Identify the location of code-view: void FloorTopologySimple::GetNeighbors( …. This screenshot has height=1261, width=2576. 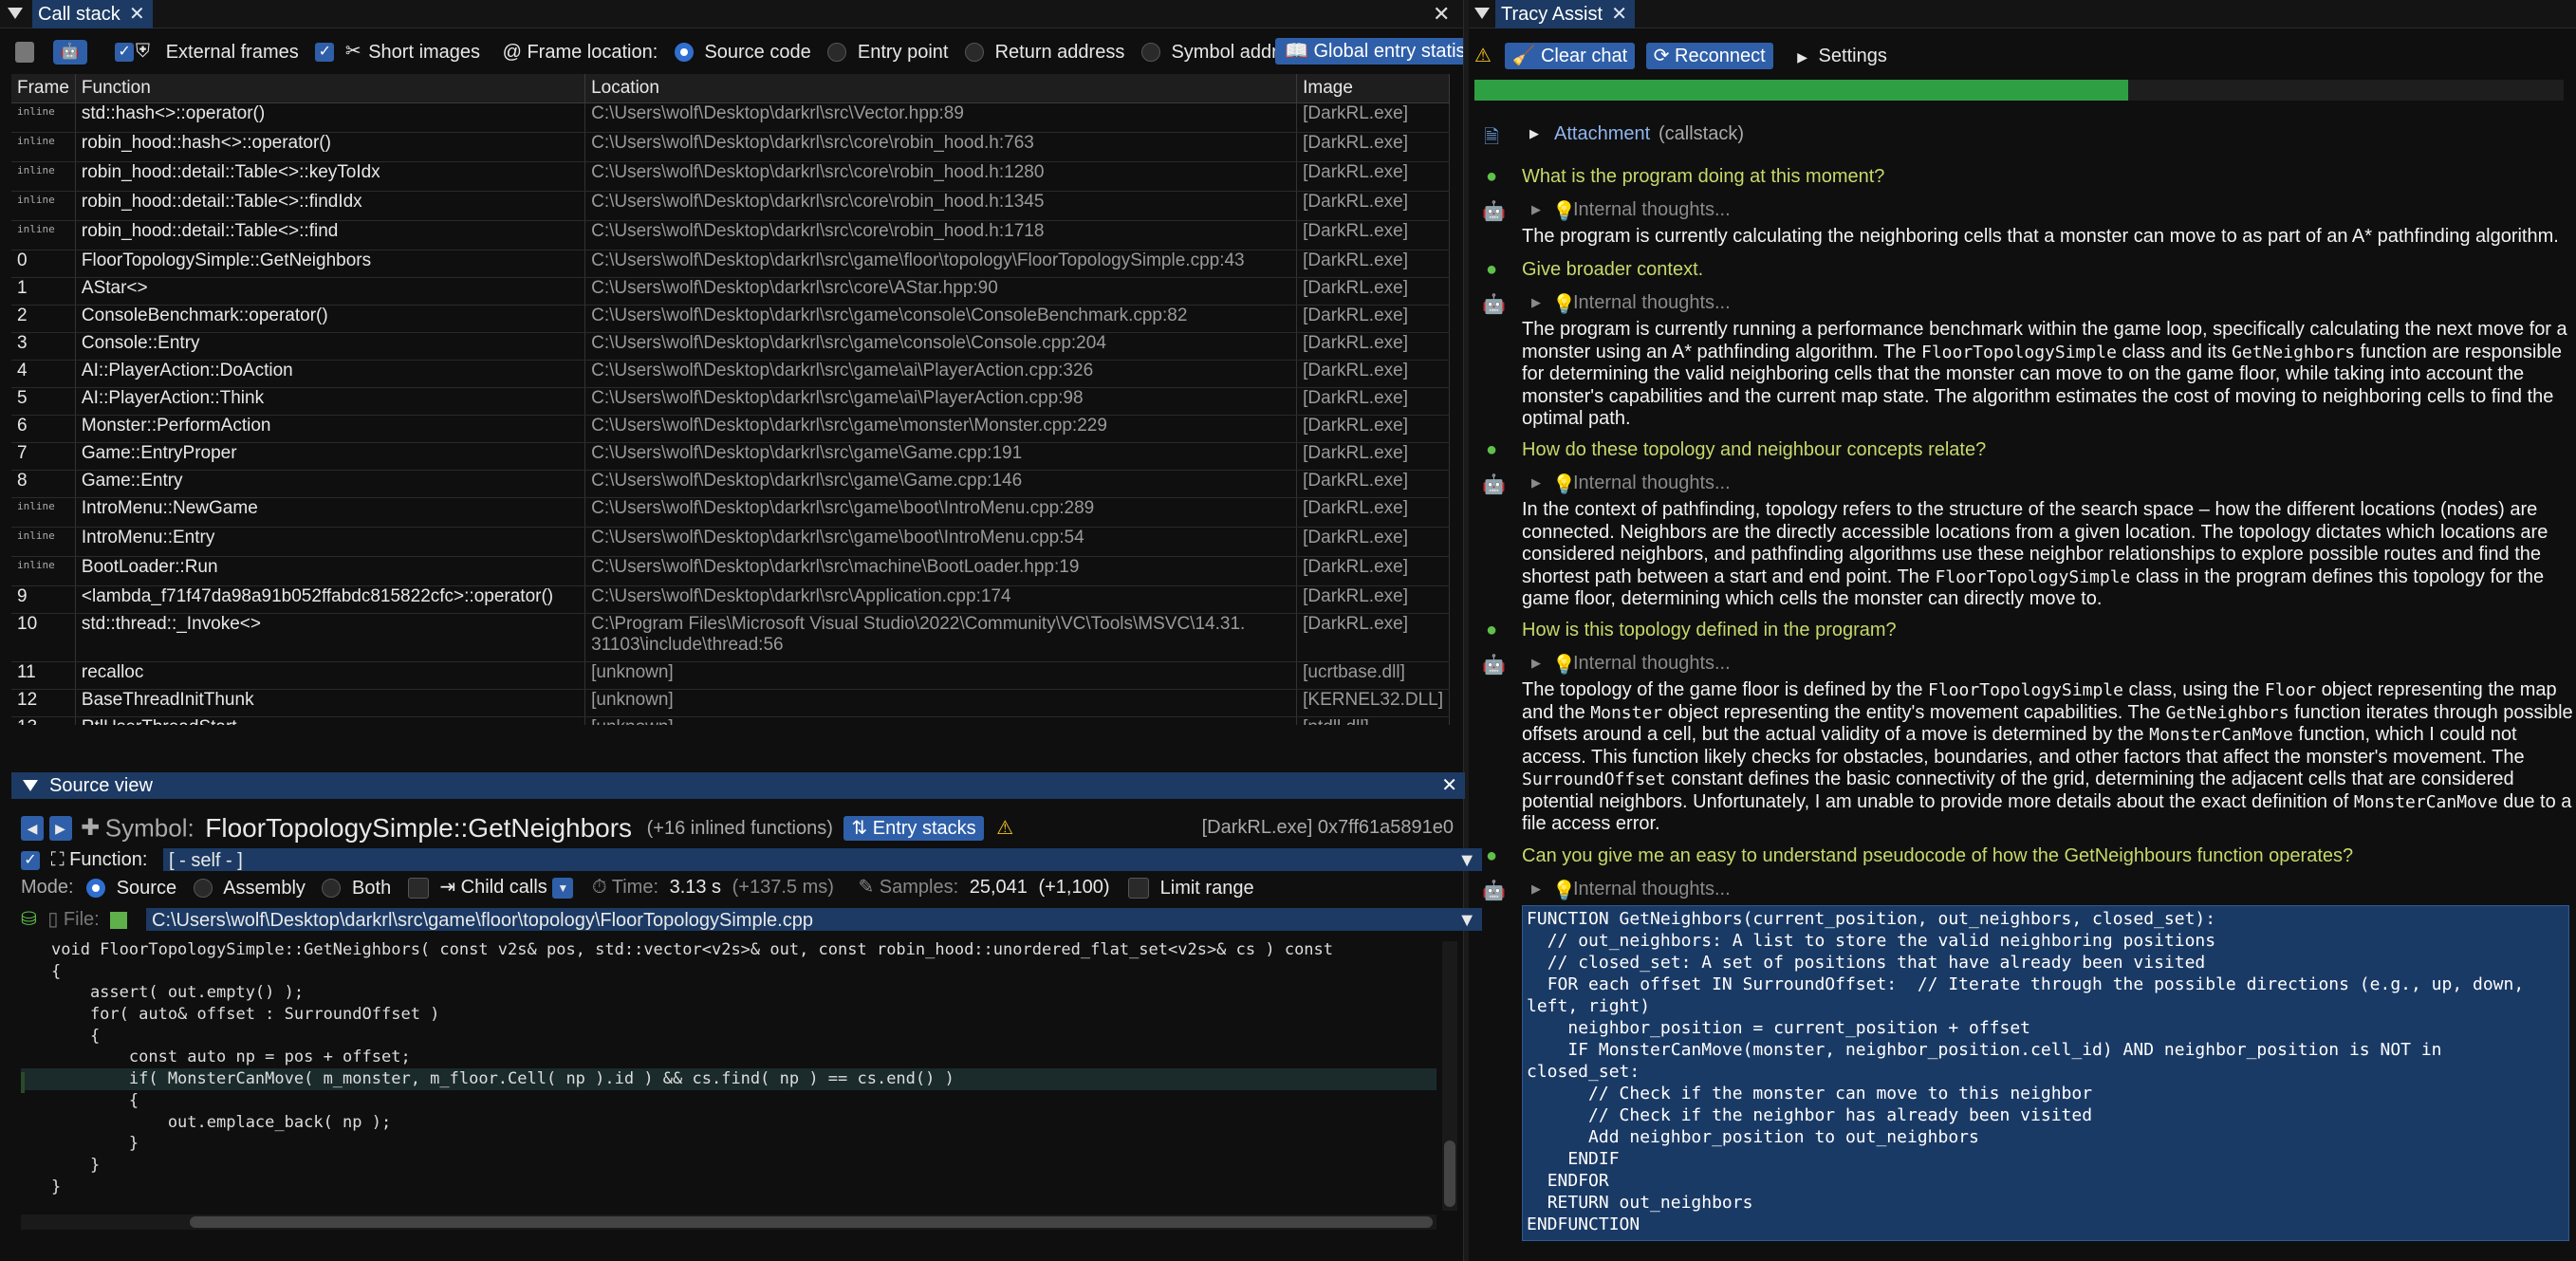
(728, 1074).